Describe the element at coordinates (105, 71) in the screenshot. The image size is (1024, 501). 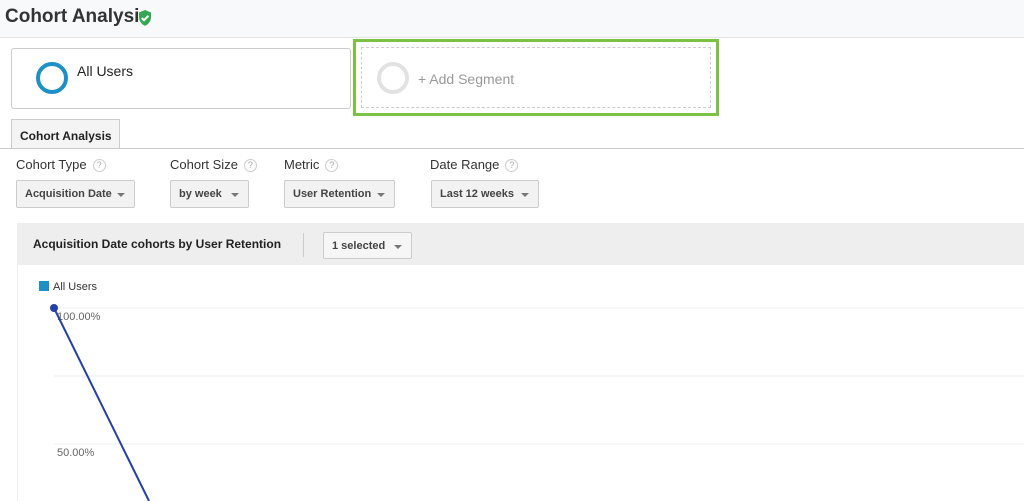
I see `segment-label: All Users` at that location.